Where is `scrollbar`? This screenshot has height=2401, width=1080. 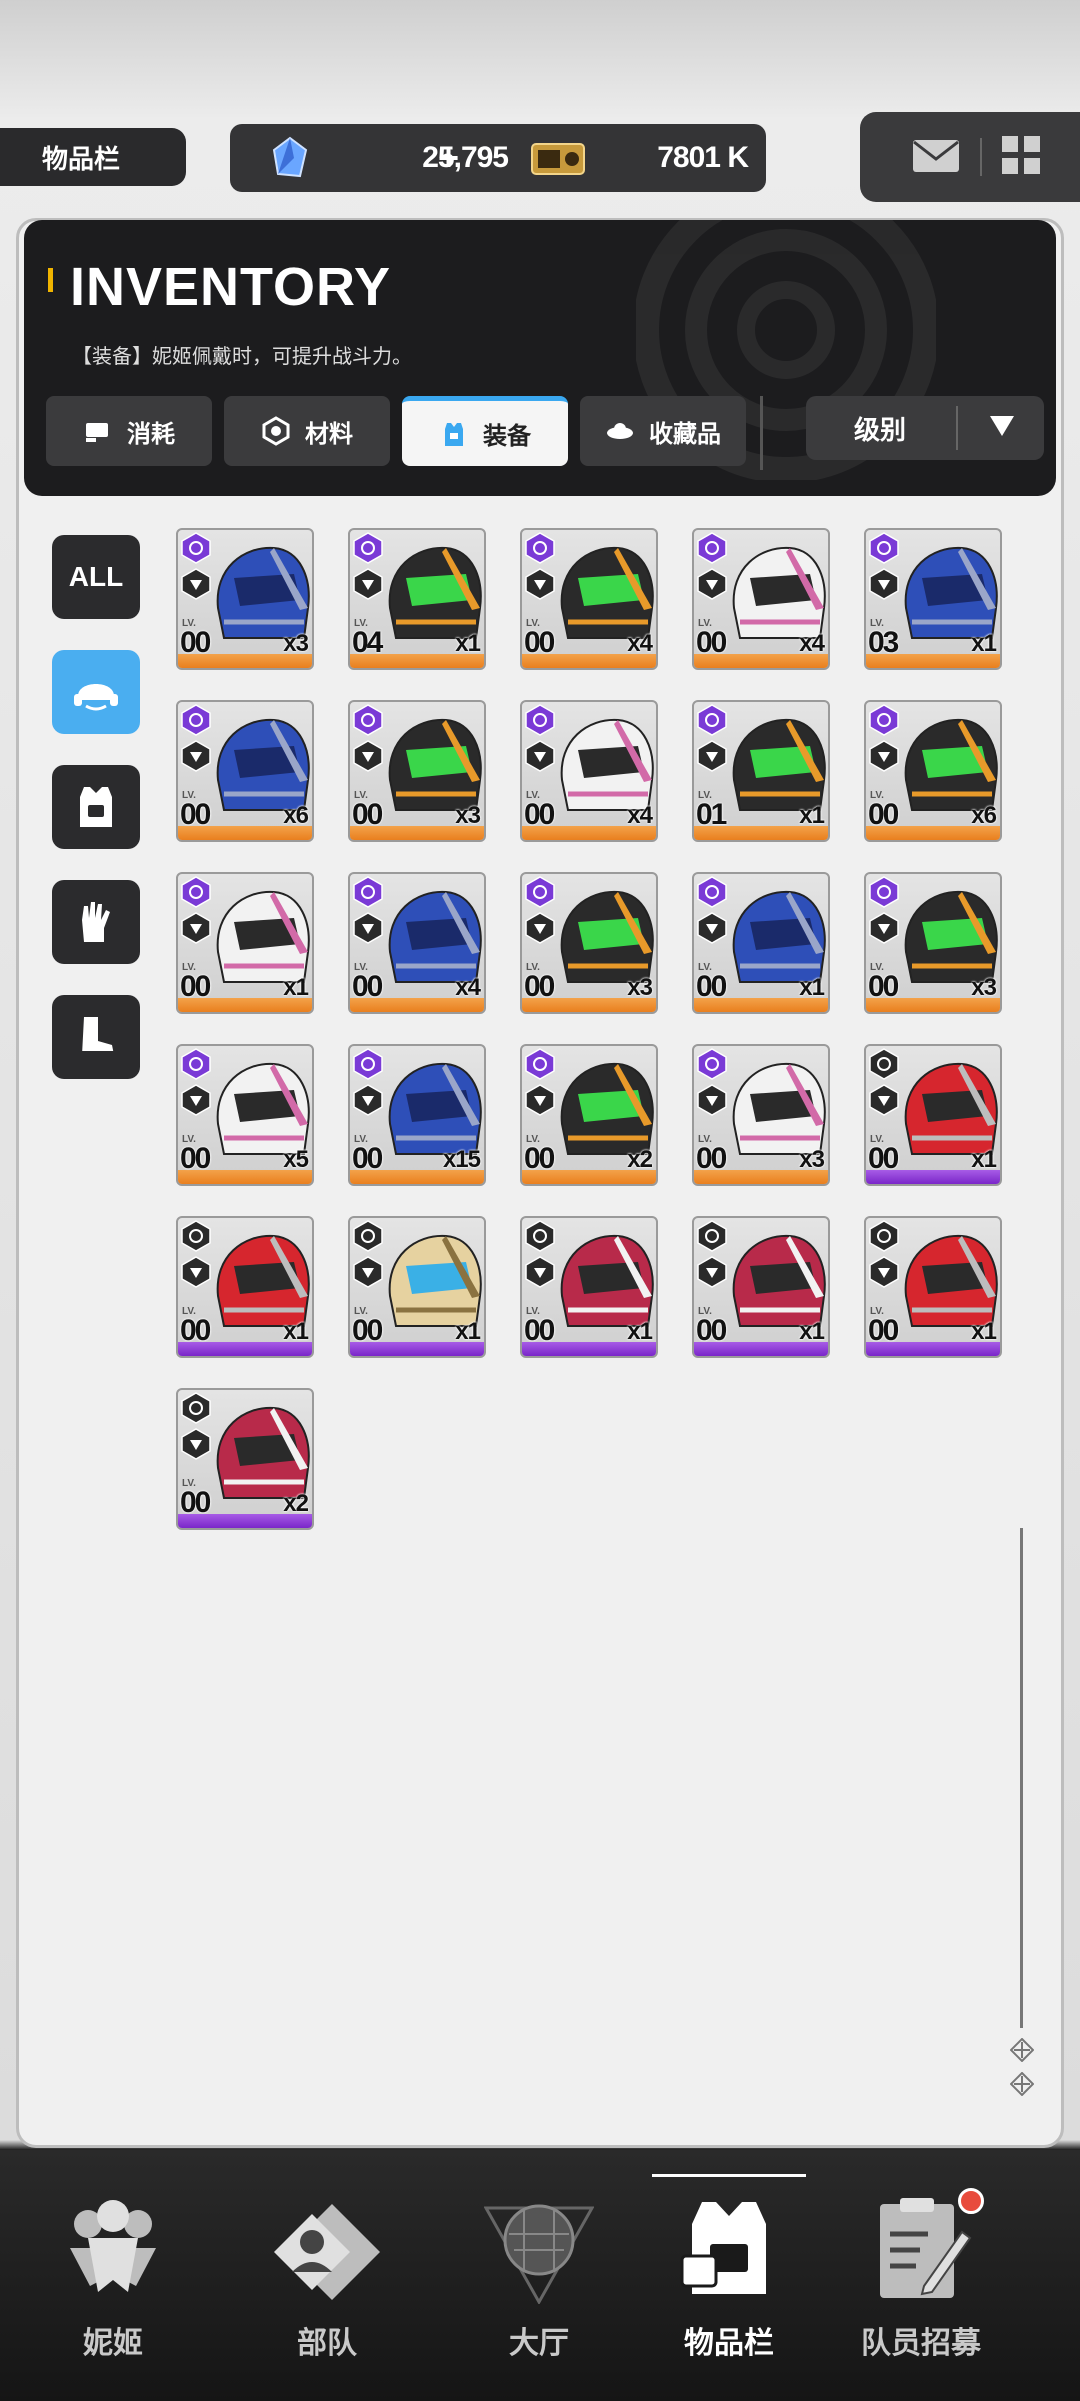 scrollbar is located at coordinates (1021, 1778).